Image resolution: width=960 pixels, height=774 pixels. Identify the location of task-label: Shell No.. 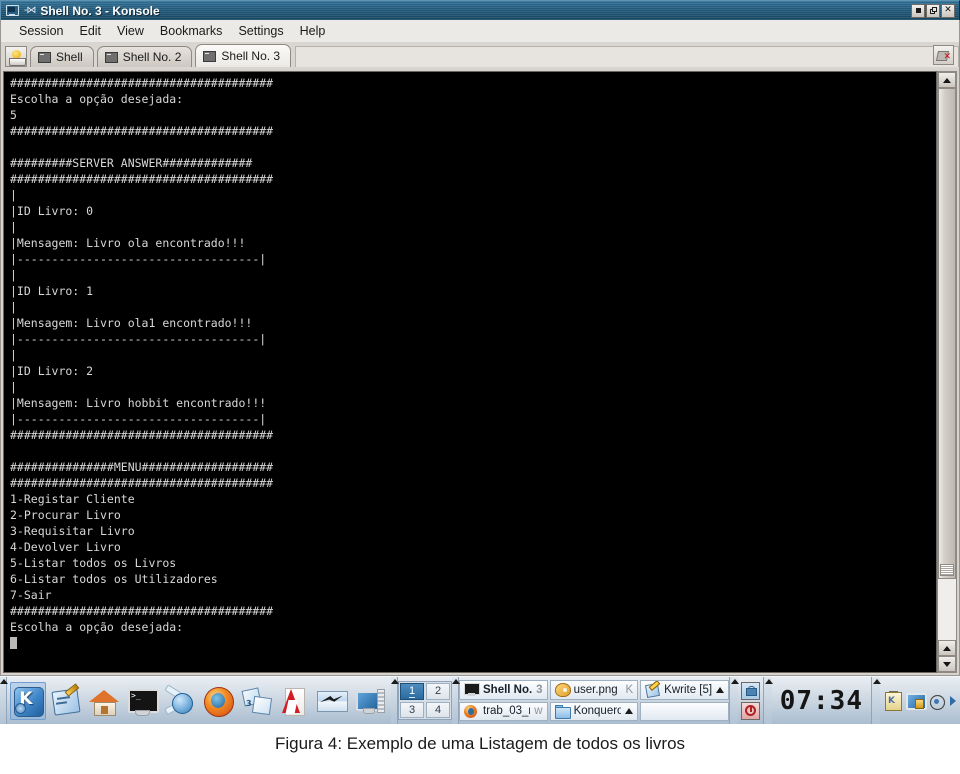
(508, 689).